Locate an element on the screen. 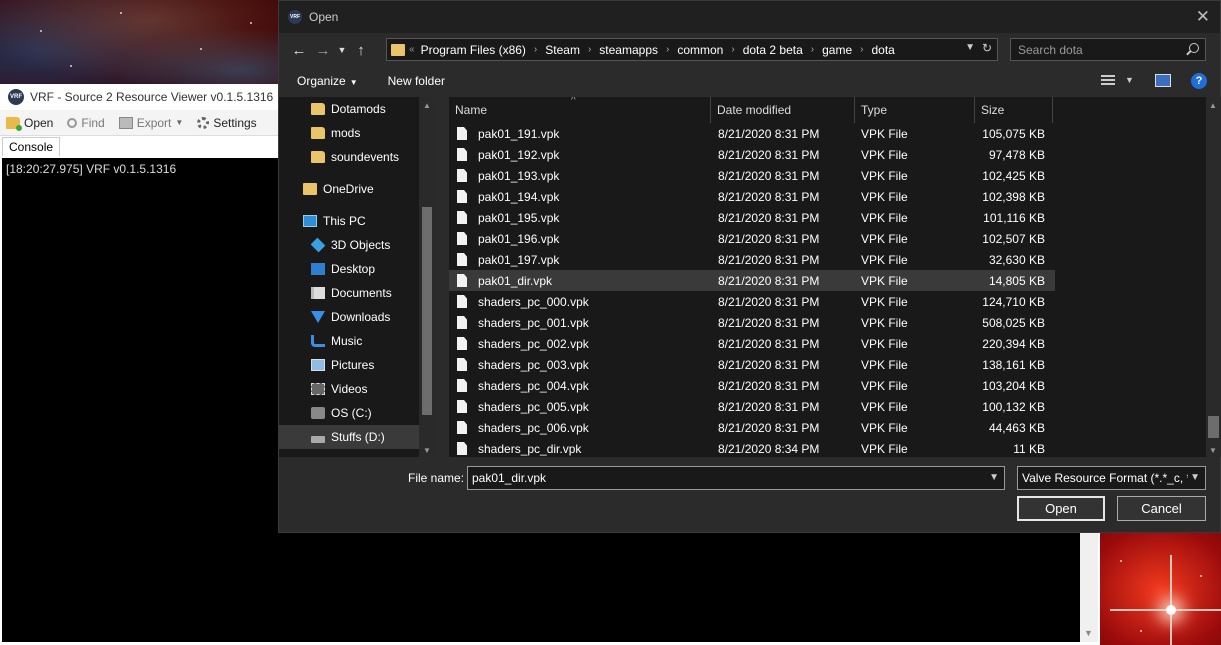 Image resolution: width=1221 pixels, height=645 pixels. nav-item: Downloads is located at coordinates (349, 317).